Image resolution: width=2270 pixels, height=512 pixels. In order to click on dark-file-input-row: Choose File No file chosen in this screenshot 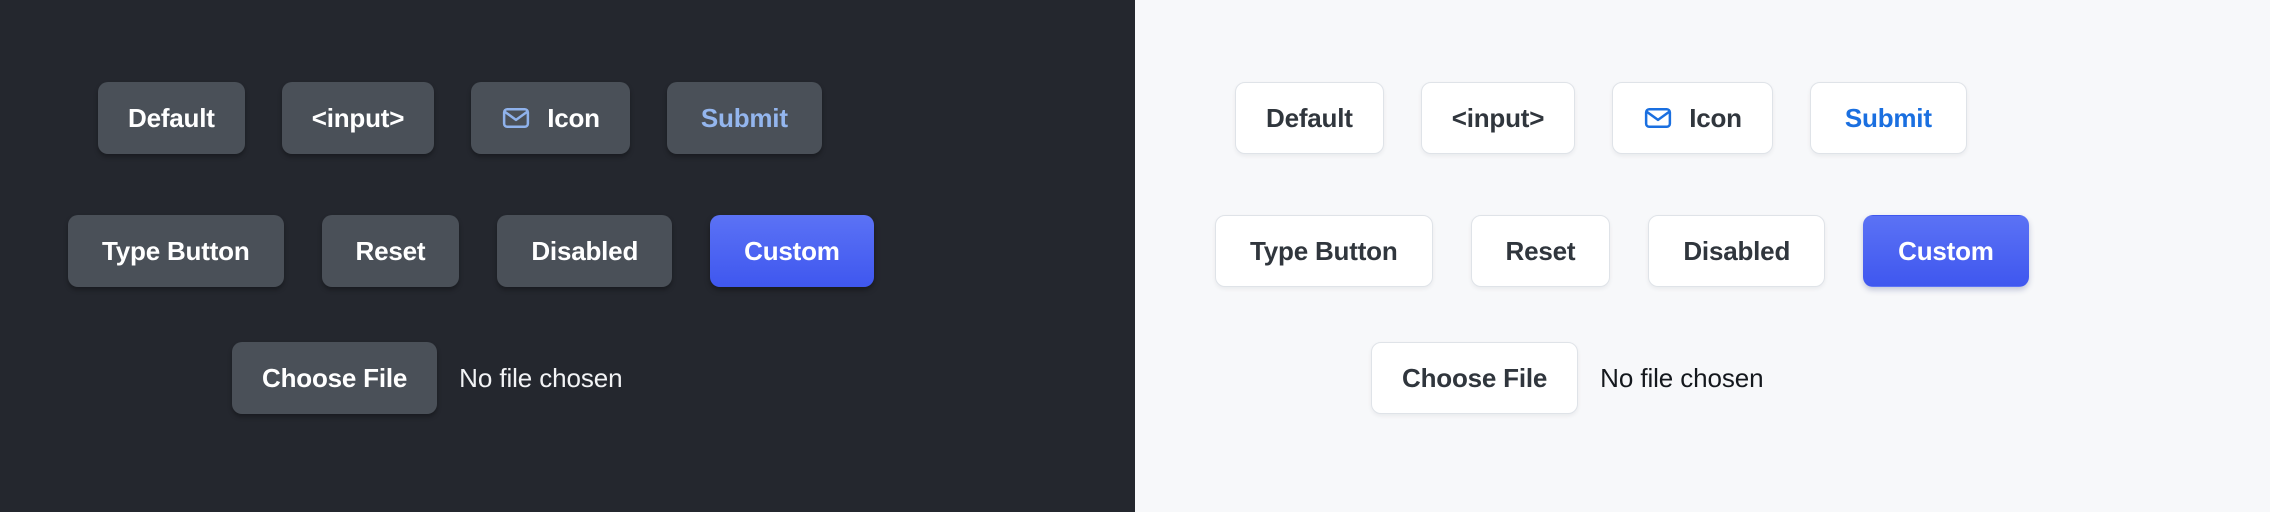, I will do `click(427, 378)`.